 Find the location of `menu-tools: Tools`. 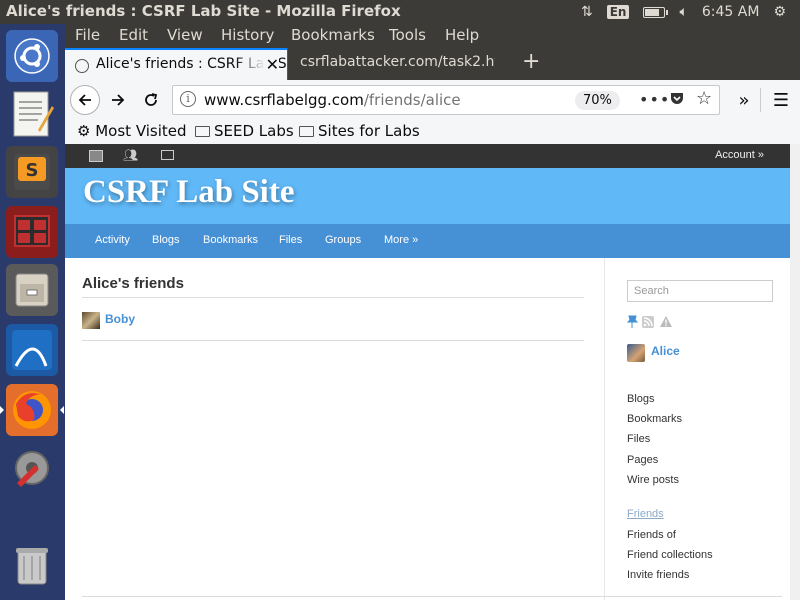

menu-tools: Tools is located at coordinates (407, 35).